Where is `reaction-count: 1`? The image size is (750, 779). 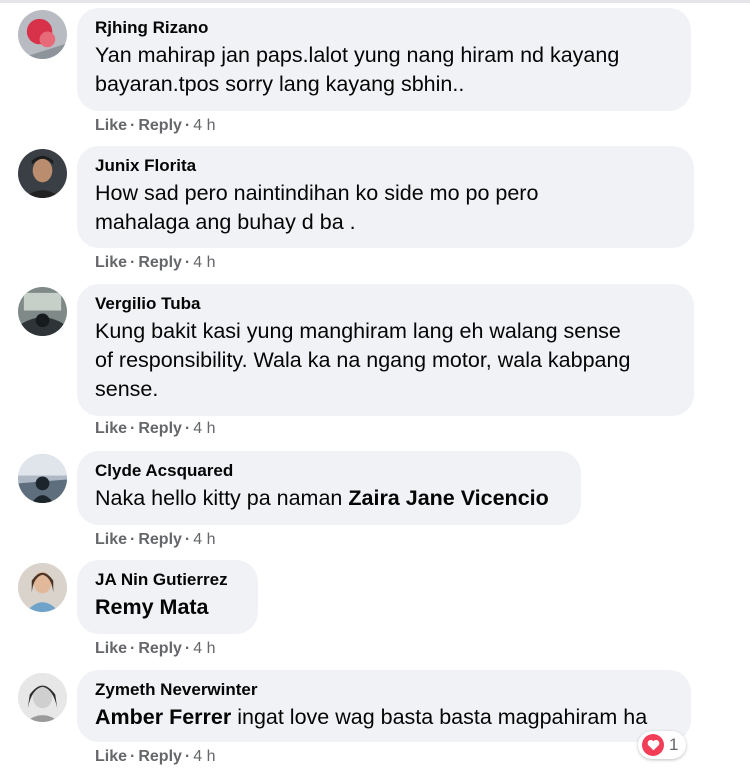 reaction-count: 1 is located at coordinates (674, 744).